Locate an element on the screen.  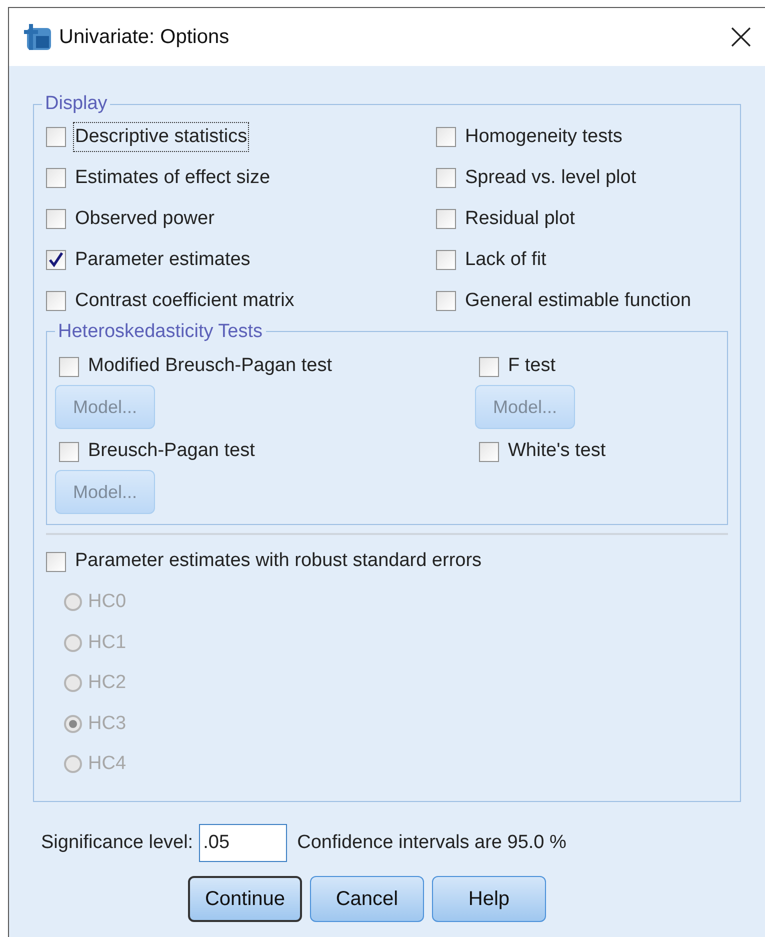
window-title: Univariate: Options is located at coordinates (144, 37).